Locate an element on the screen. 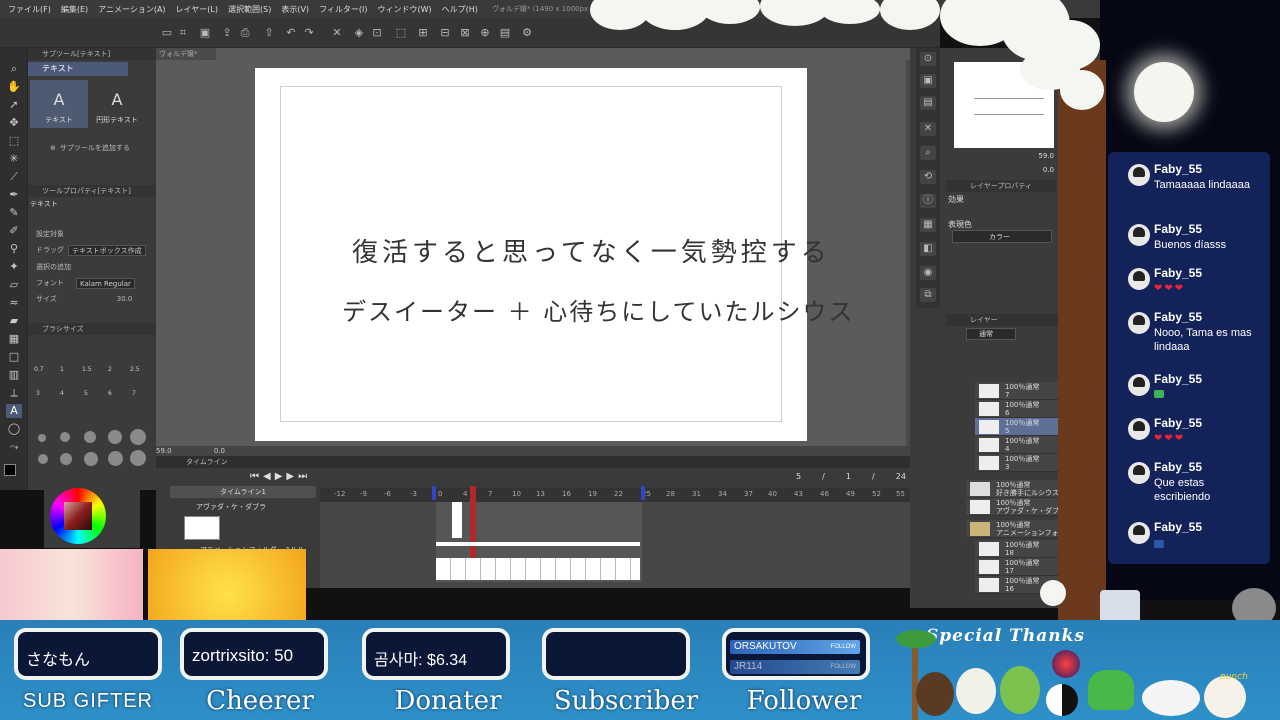  deselect-icon: ⬚ is located at coordinates (401, 33).